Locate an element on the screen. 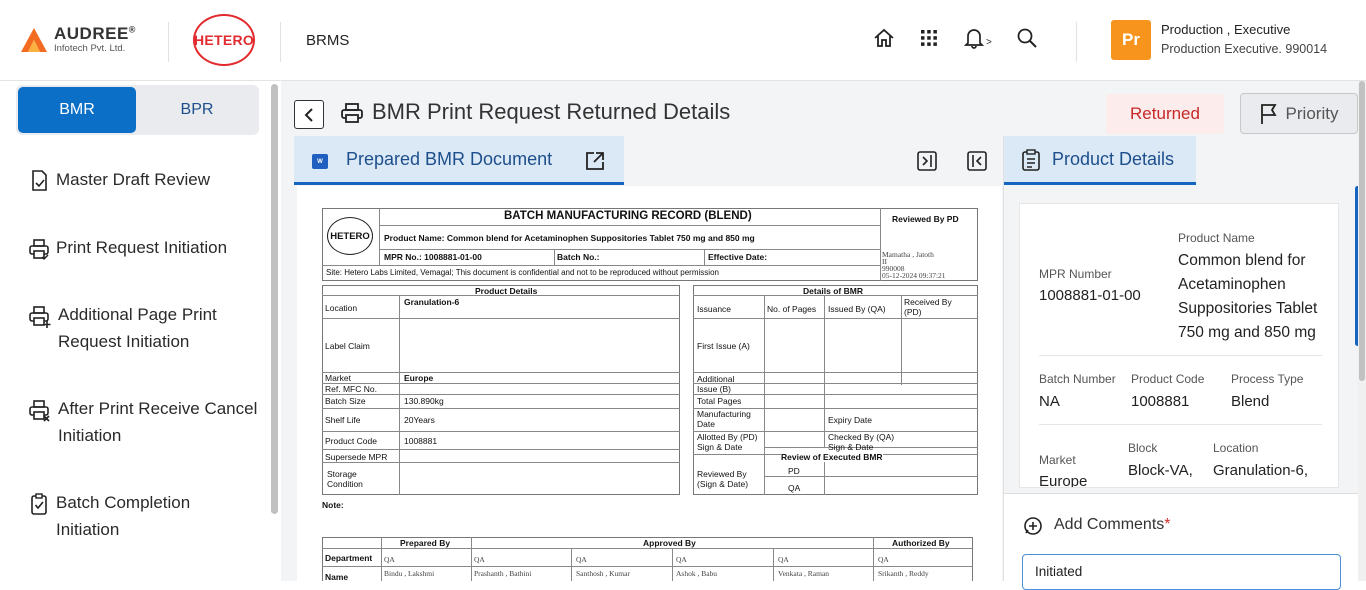 Image resolution: width=1366 pixels, height=590 pixels. comment-text: Initiated is located at coordinates (1059, 571).